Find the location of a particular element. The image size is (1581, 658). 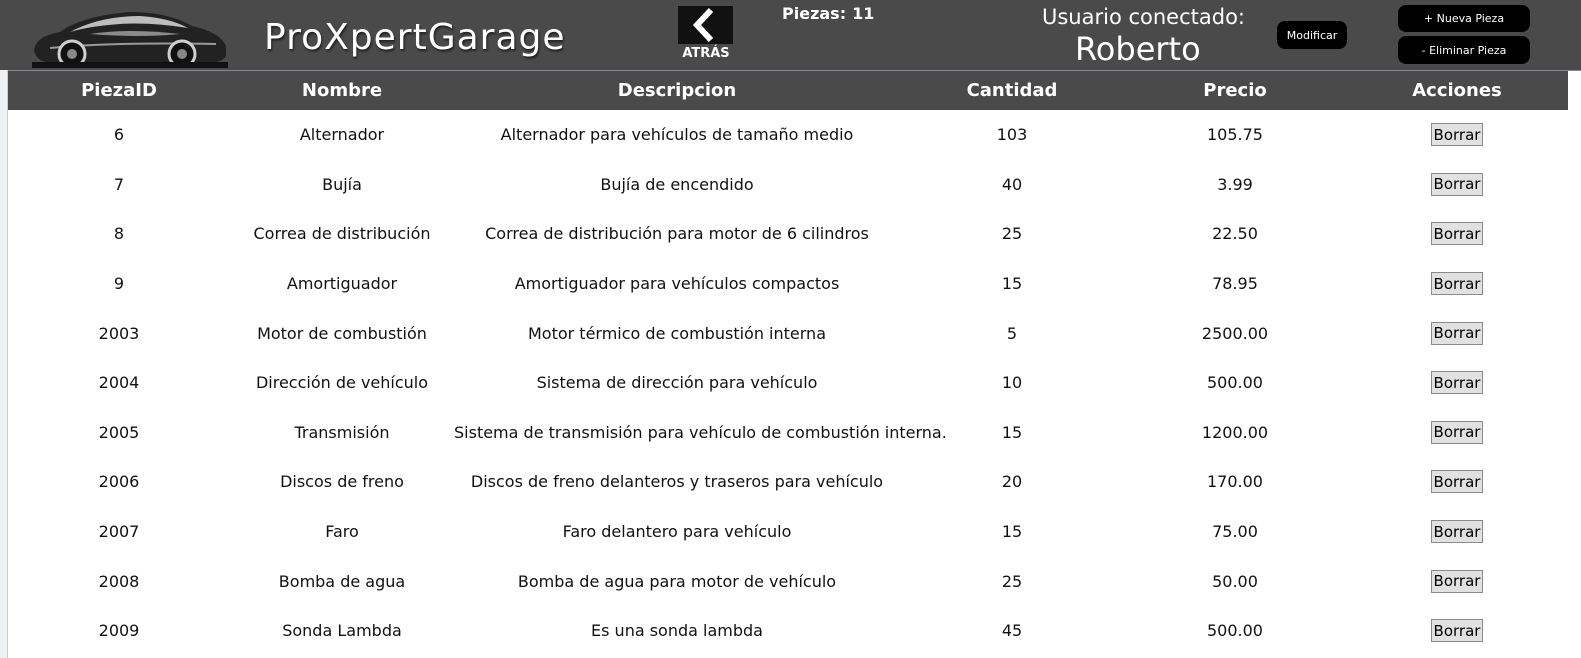

column-header-acciones: Acciones is located at coordinates (1457, 90).